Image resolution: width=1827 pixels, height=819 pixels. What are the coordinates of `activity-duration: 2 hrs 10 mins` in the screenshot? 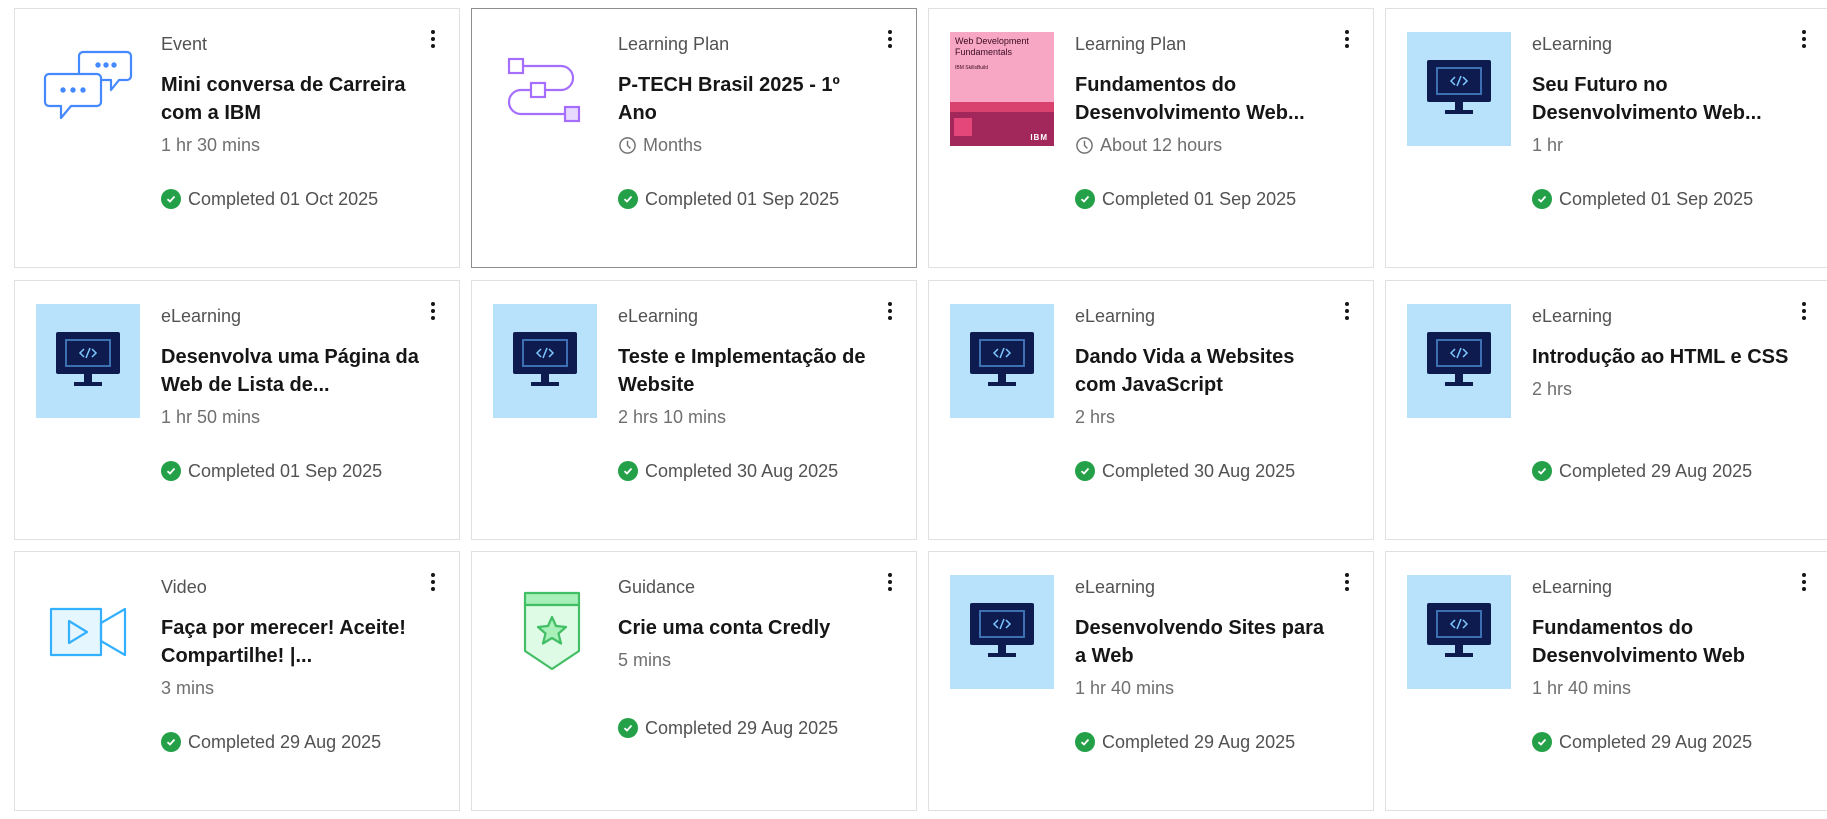 It's located at (672, 417).